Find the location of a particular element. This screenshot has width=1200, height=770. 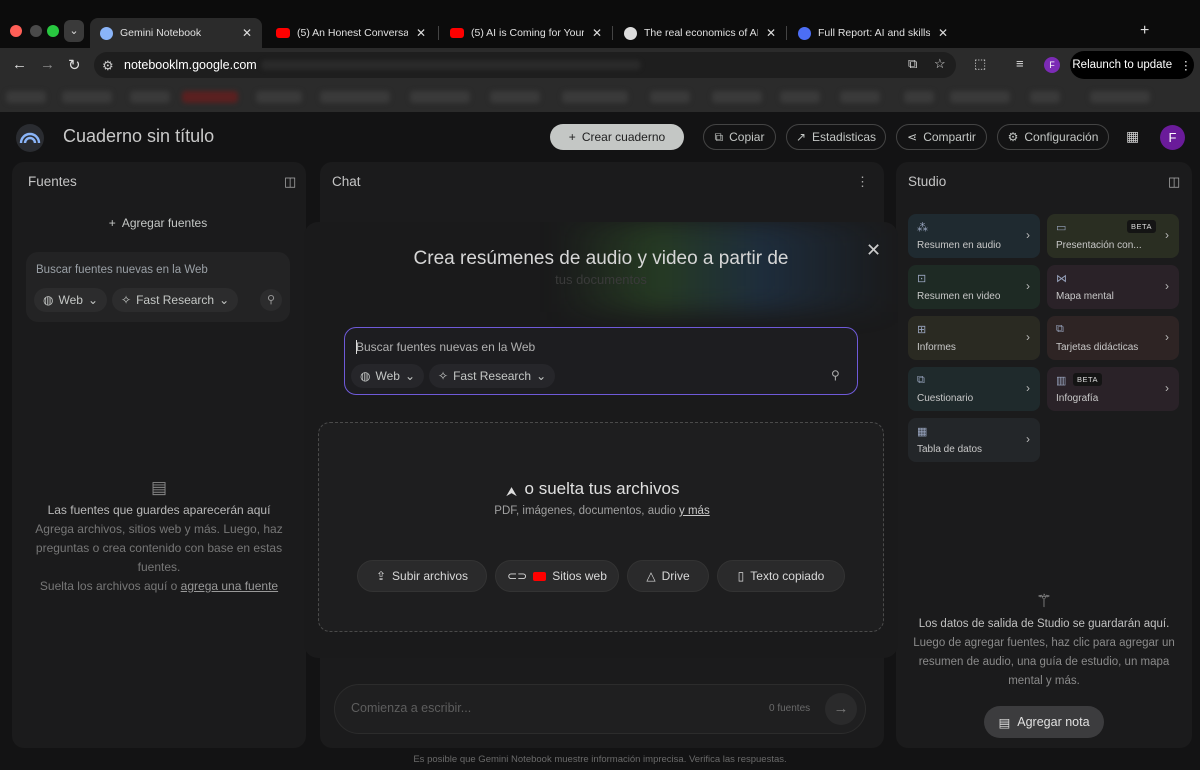

close-icon: ✕ is located at coordinates (873, 250).